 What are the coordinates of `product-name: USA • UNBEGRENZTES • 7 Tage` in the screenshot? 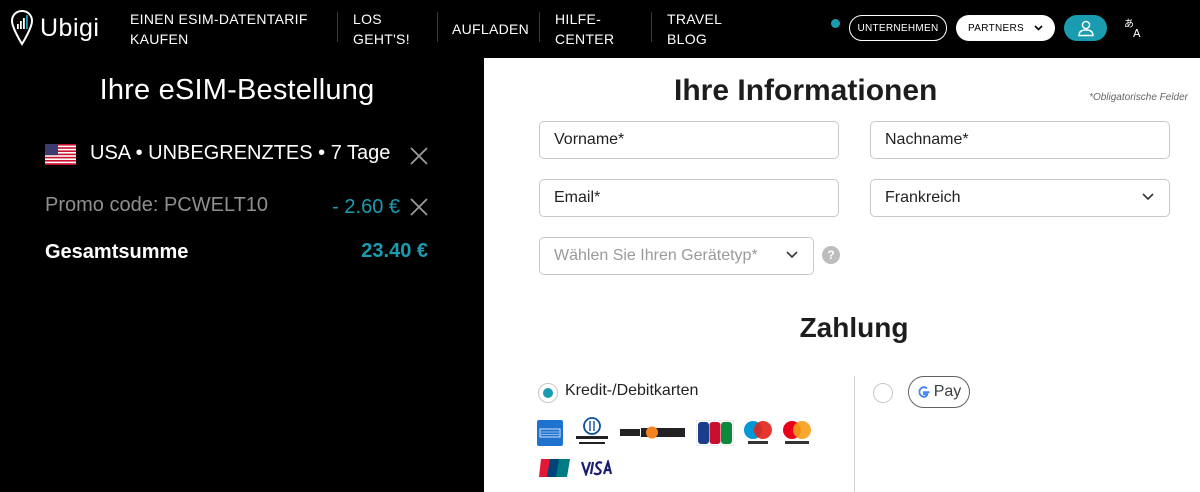 It's located at (240, 153).